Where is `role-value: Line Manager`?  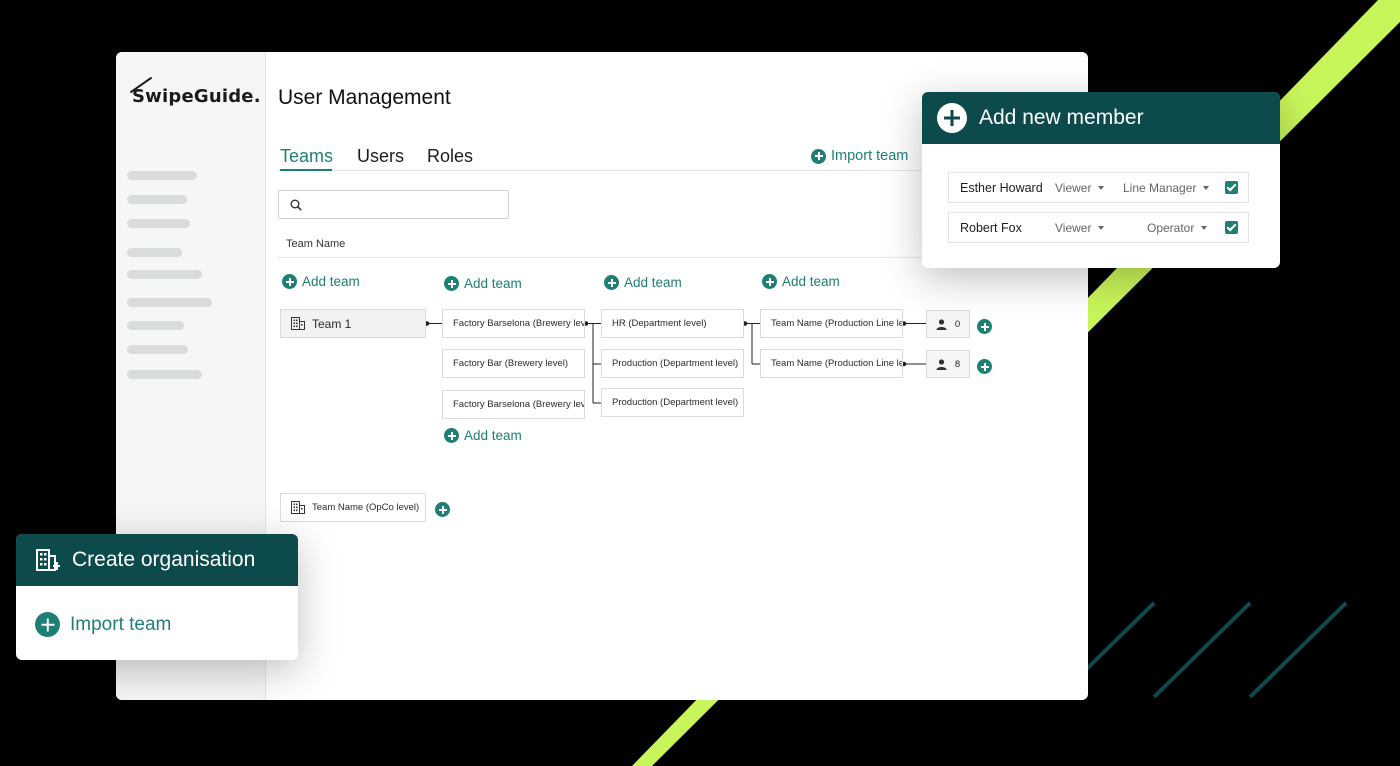 role-value: Line Manager is located at coordinates (1160, 187).